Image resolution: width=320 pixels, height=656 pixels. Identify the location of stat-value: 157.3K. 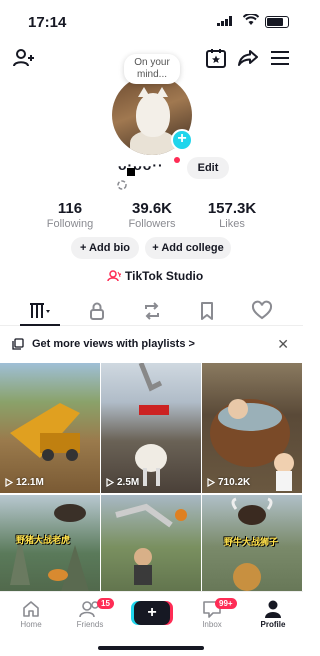
(232, 208).